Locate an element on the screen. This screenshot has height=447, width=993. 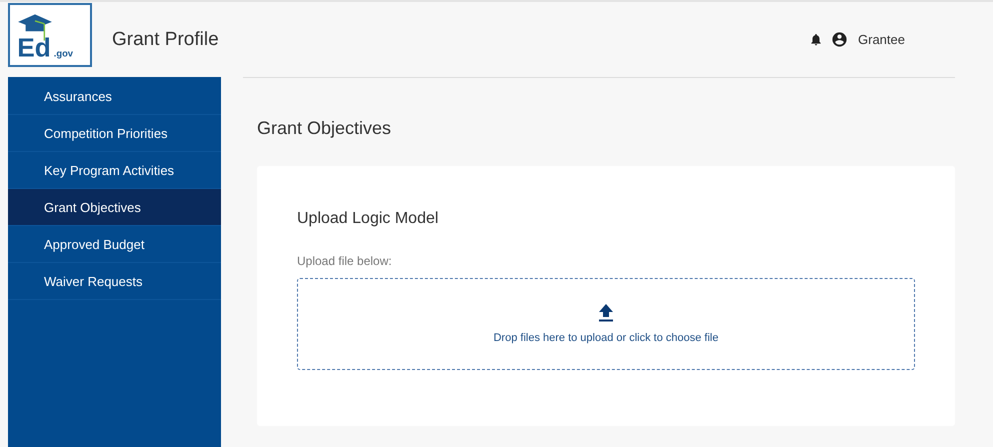
upload-label: Upload file below: is located at coordinates (345, 261).